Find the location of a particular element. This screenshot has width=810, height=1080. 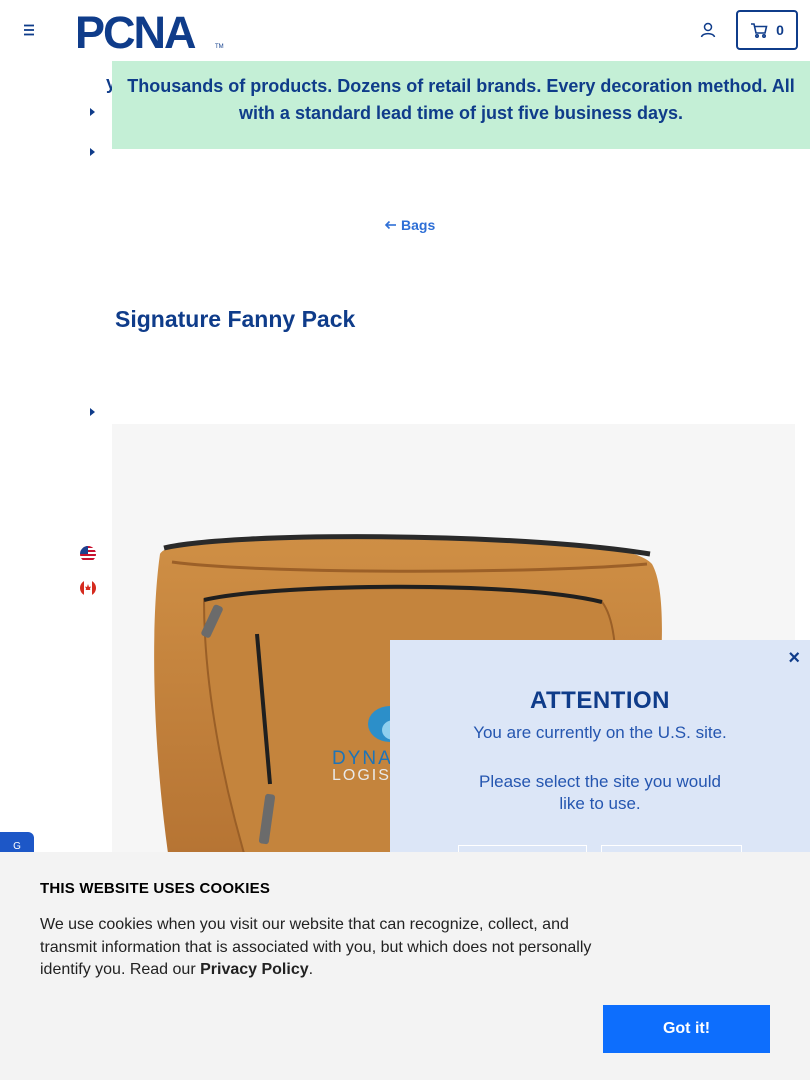

back-to-category-link: Bags is located at coordinates (409, 225).